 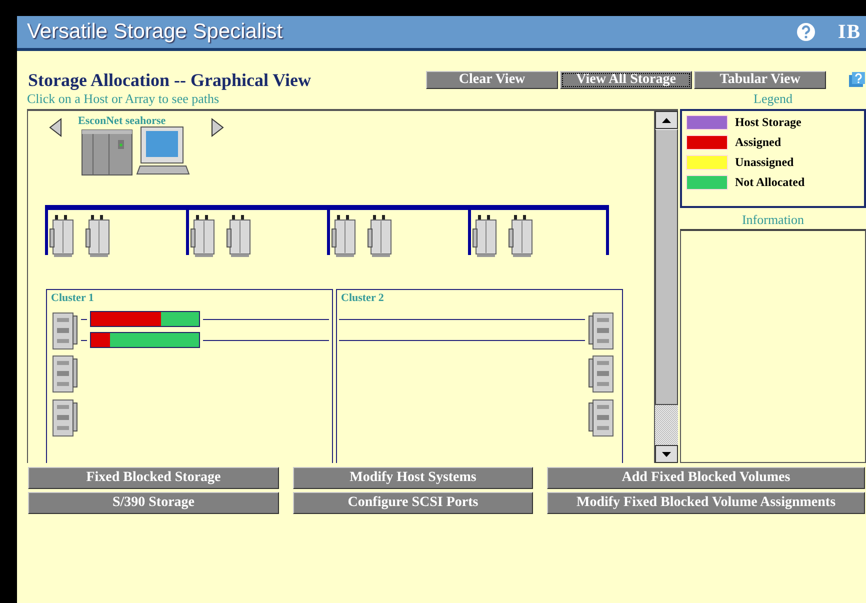 I want to click on scroll-up-button, so click(x=666, y=120).